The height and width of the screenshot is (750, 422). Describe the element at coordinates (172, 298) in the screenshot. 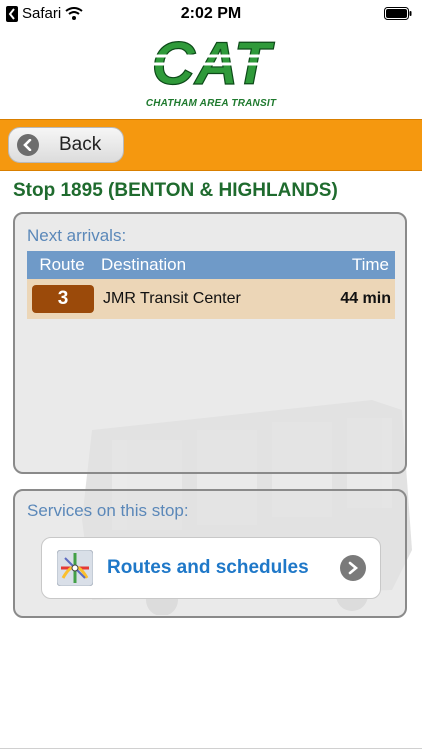

I see `row-destination: JMR Transit Center` at that location.